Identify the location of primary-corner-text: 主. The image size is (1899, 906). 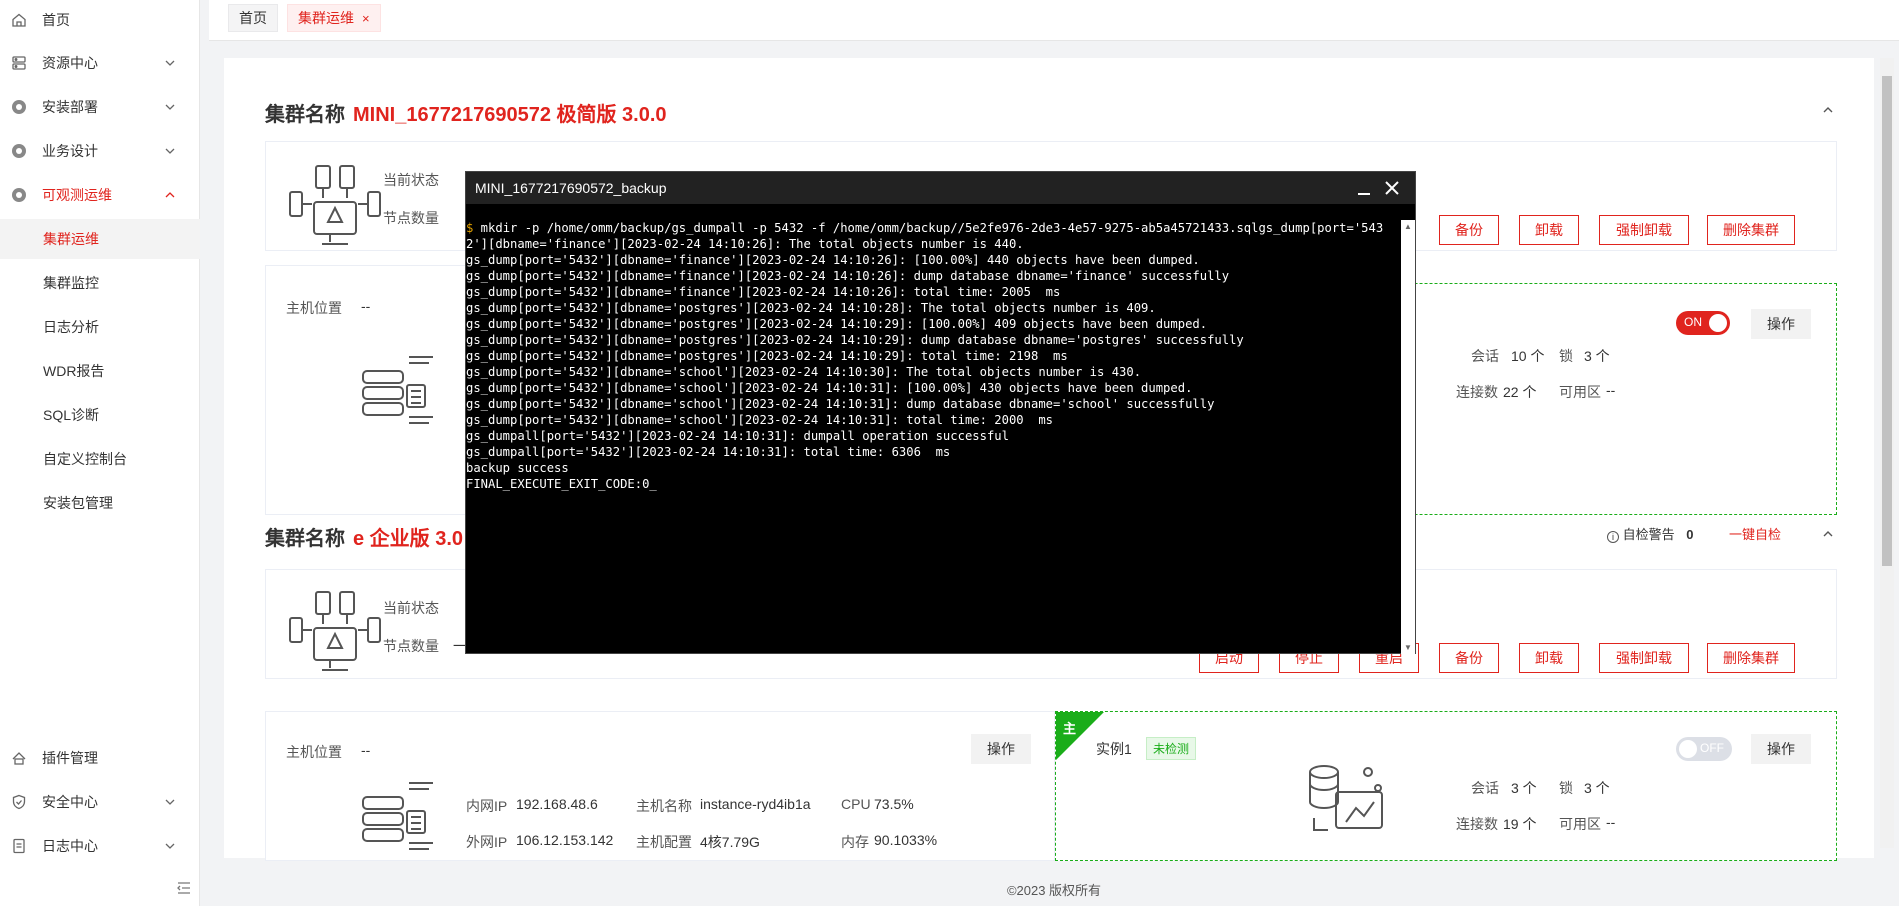
(1070, 728).